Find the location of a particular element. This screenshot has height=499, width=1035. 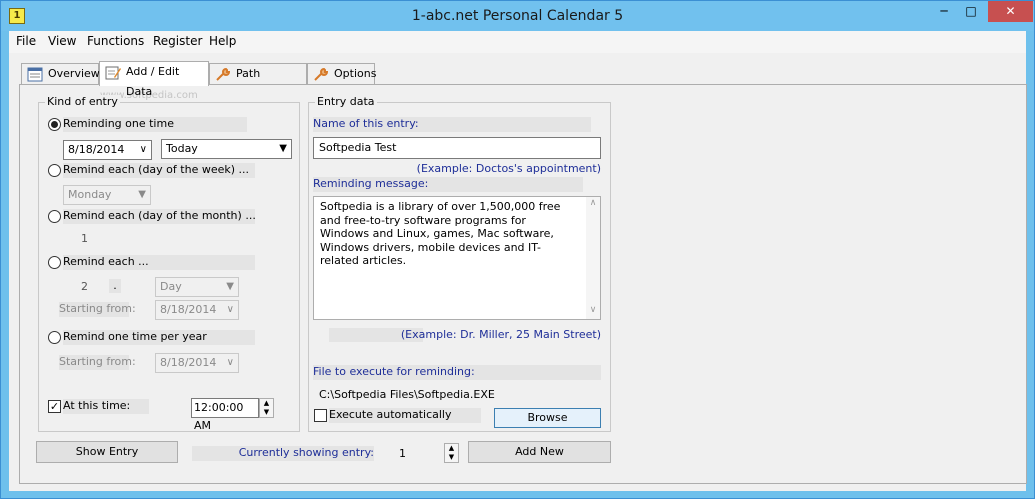

each-starting-from-label: Starting from: is located at coordinates (97, 309).